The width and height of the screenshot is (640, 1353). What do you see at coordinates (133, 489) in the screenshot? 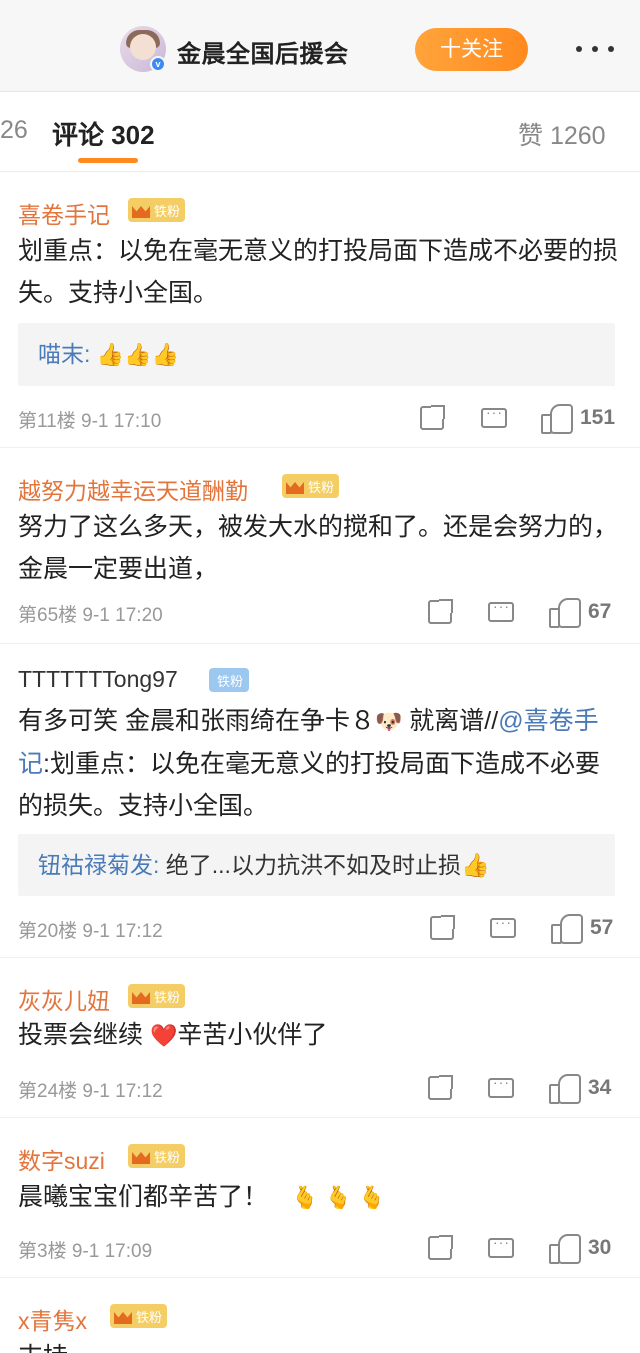
I see `comment-username: 越努力越幸运天道酬勤` at bounding box center [133, 489].